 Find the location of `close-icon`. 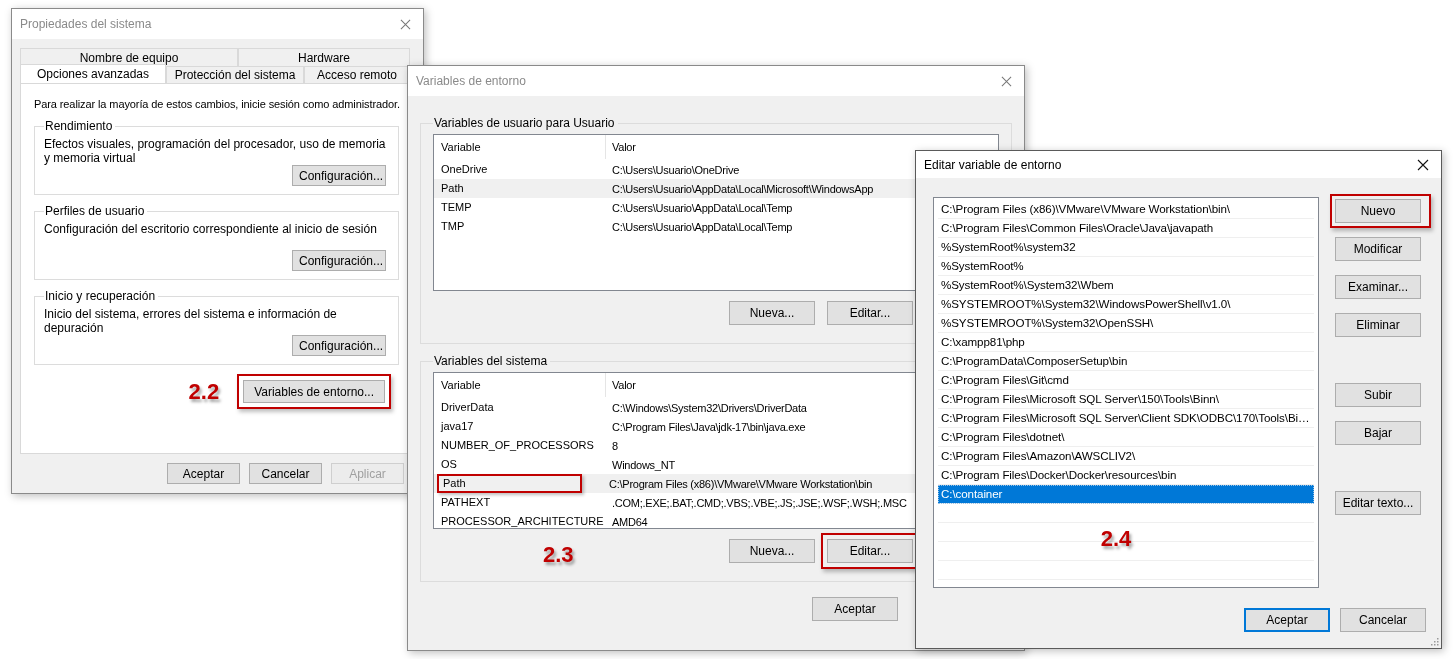

close-icon is located at coordinates (1423, 164).